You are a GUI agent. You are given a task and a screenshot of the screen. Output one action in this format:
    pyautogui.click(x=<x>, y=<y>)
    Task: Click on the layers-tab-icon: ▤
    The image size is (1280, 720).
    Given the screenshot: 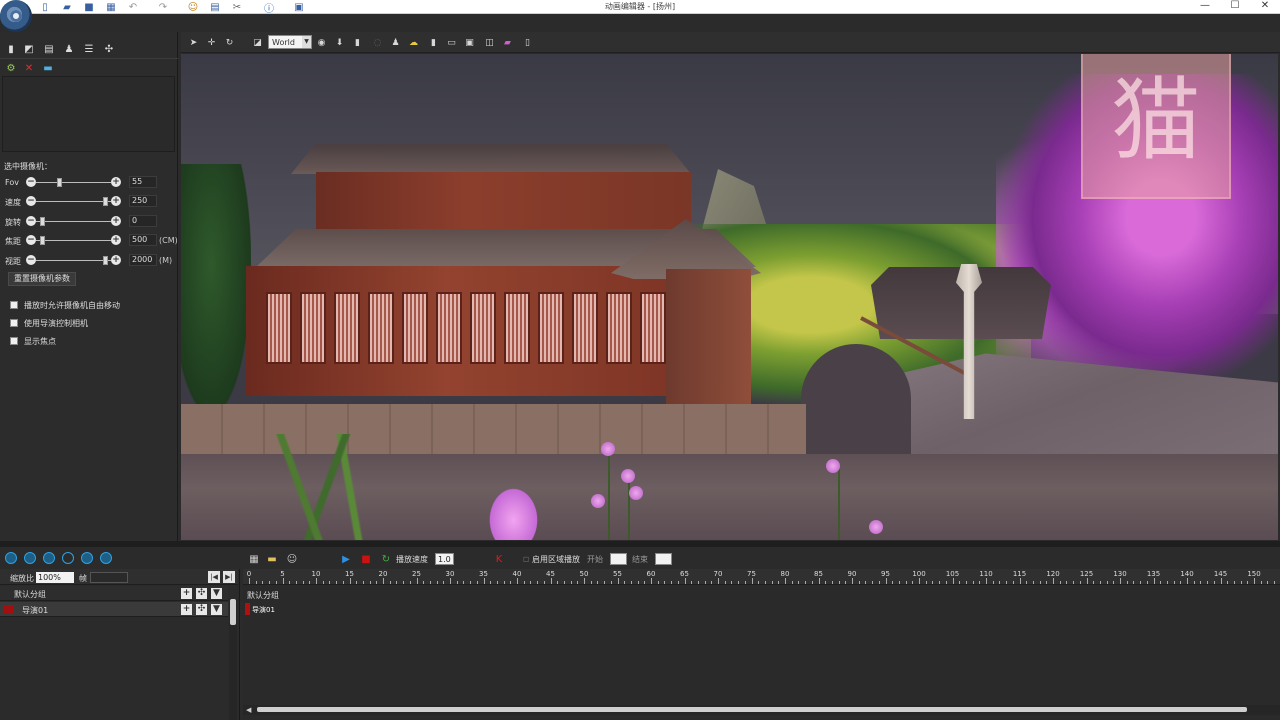 What is the action you would take?
    pyautogui.click(x=49, y=49)
    